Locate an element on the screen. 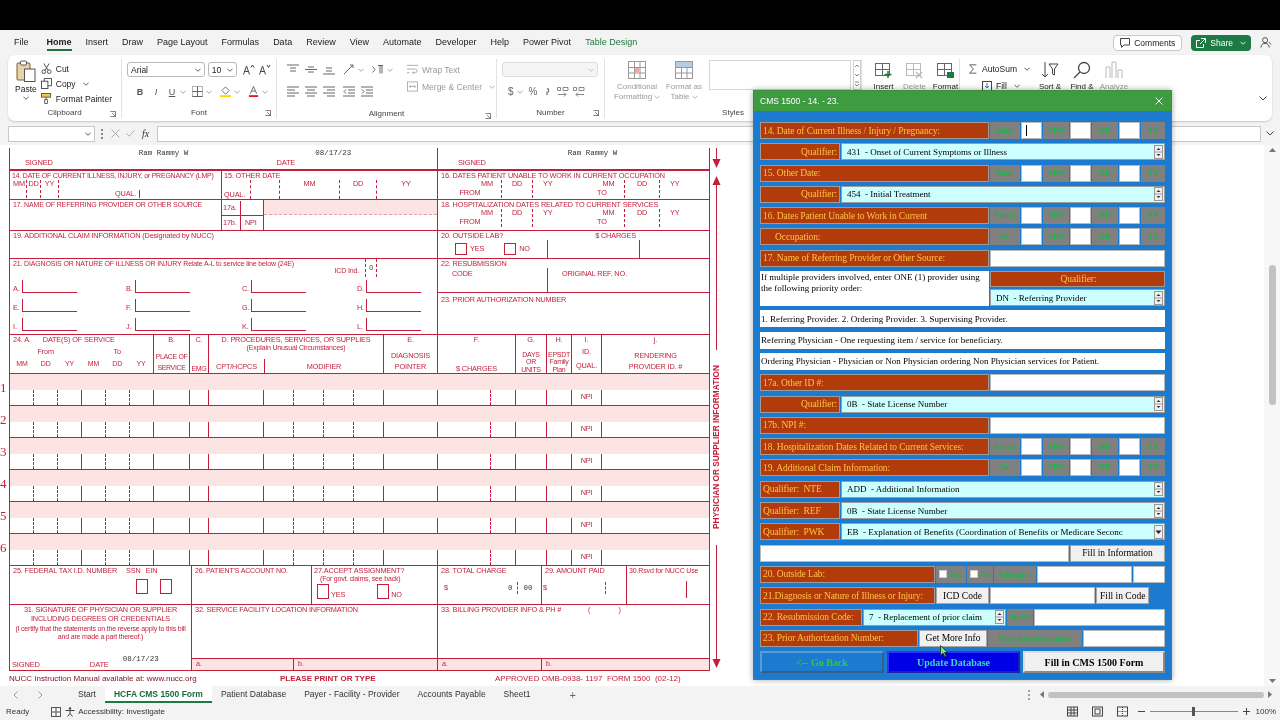 The image size is (1280, 720). collapse-ribbon-icon is located at coordinates (1263, 98).